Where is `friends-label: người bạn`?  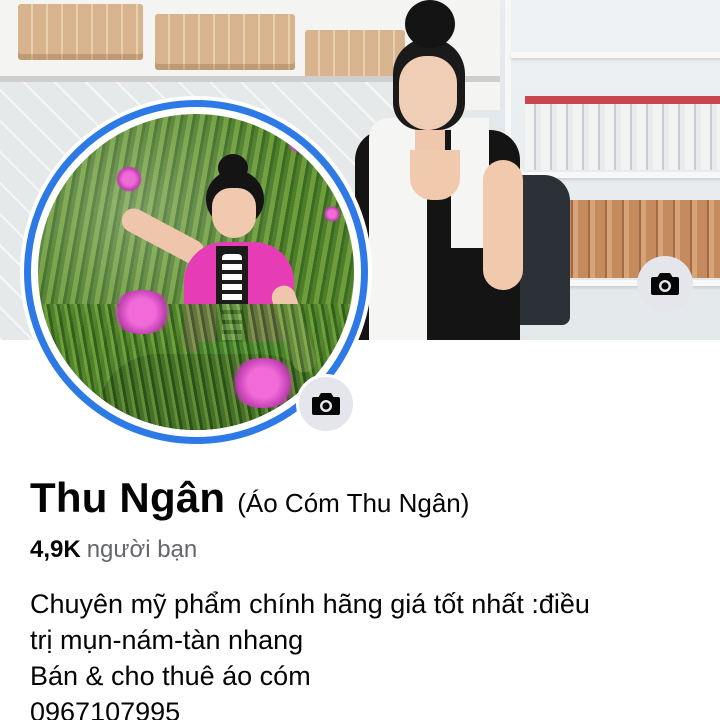 friends-label: người bạn is located at coordinates (142, 549).